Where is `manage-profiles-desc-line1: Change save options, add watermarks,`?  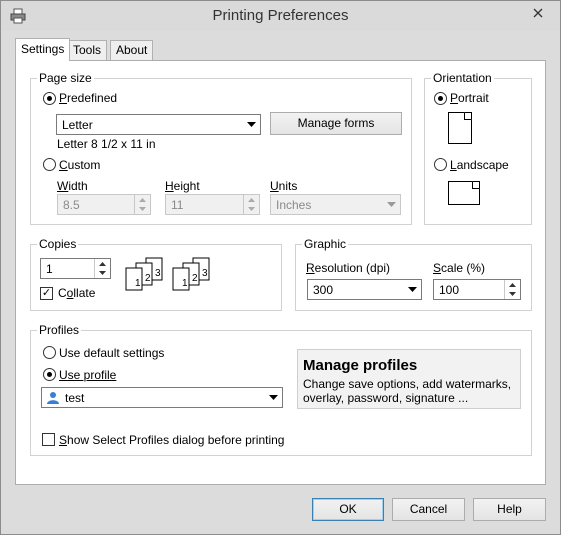 manage-profiles-desc-line1: Change save options, add watermarks, is located at coordinates (407, 384).